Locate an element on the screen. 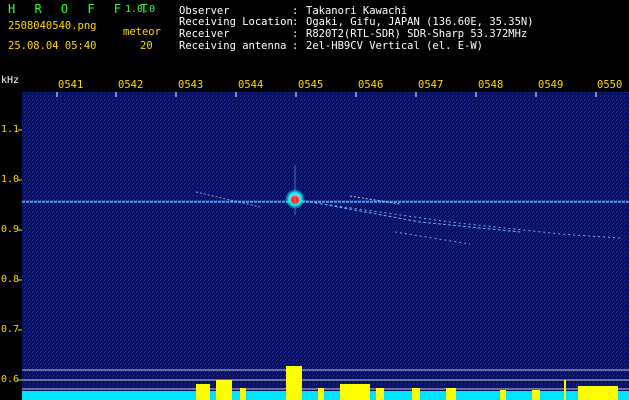 Image resolution: width=629 pixels, height=400 pixels. freq-tick-label: 1.1 is located at coordinates (10, 129).